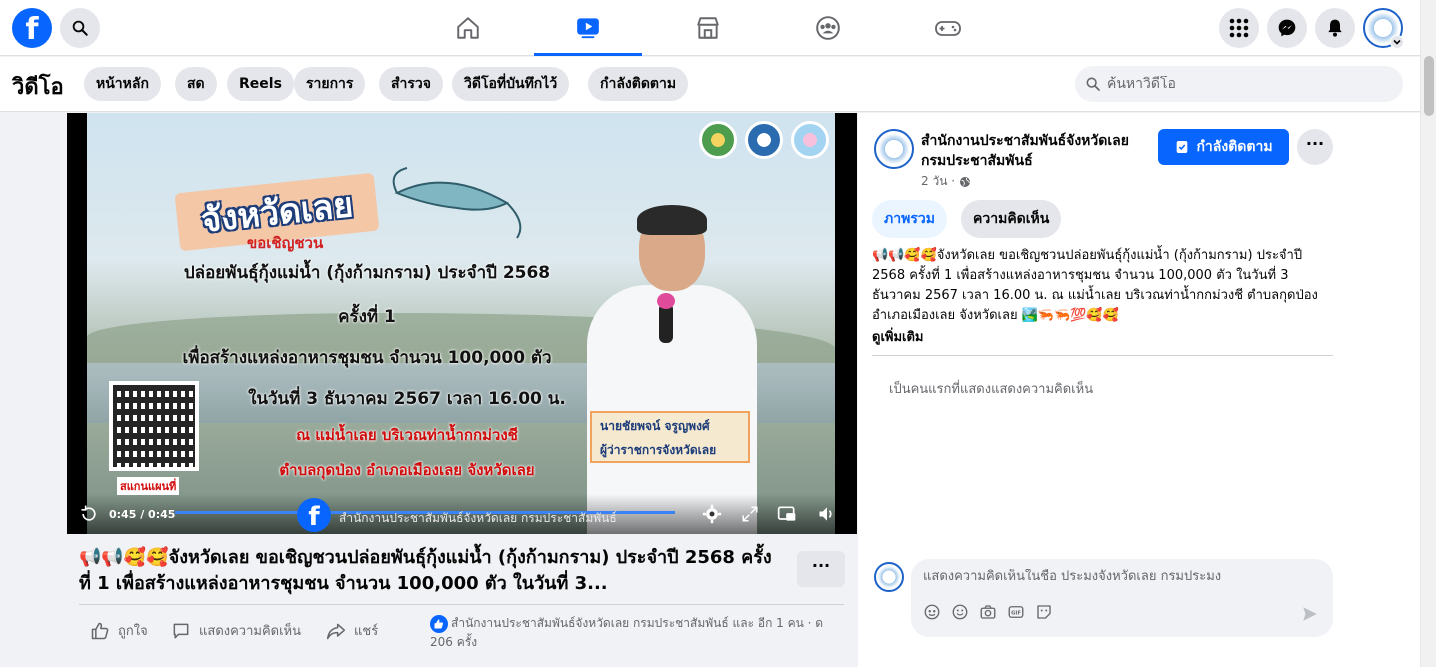 This screenshot has width=1436, height=667. What do you see at coordinates (672, 363) in the screenshot?
I see `speaker-image` at bounding box center [672, 363].